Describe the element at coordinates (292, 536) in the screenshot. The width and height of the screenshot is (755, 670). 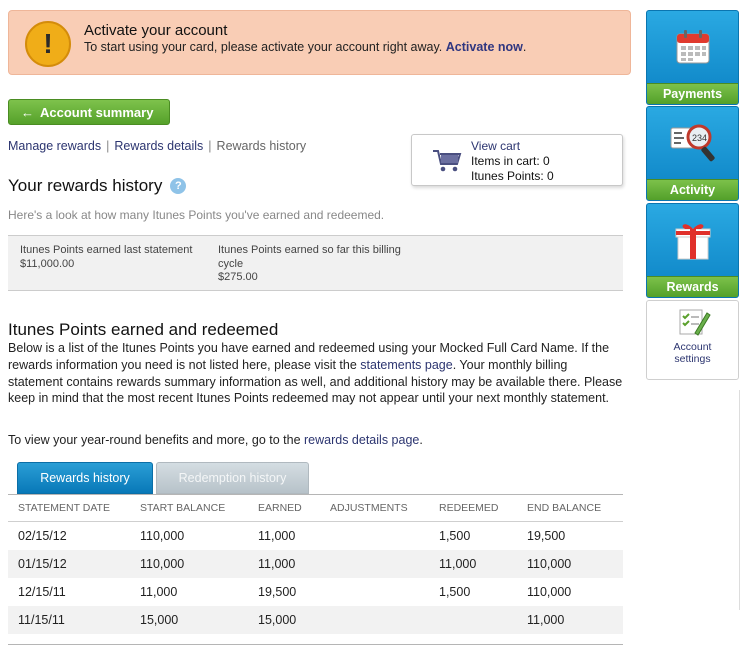
I see `table-row: 02/15/12 110,000 11,000 1,500 19,500` at that location.